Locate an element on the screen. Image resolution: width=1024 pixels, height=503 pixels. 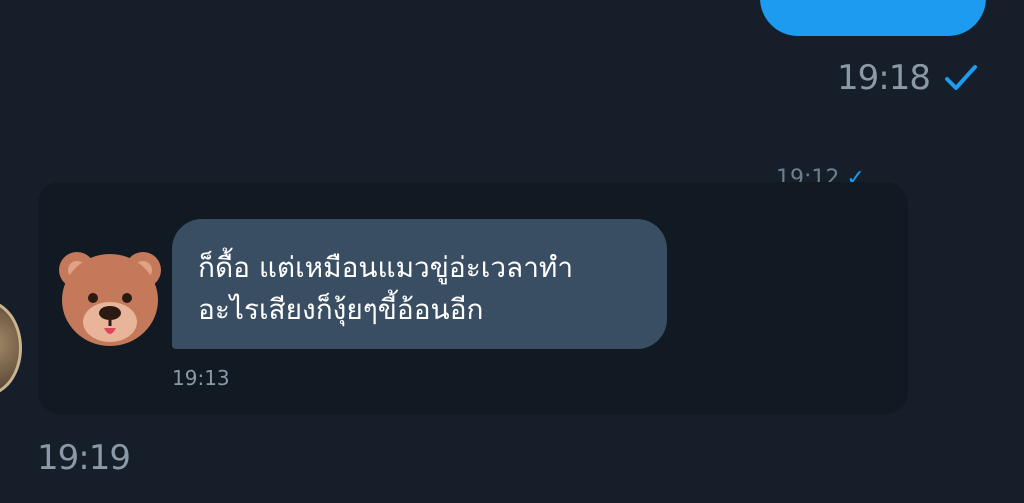
outgoing-message-time: 19:18 is located at coordinates (884, 78).